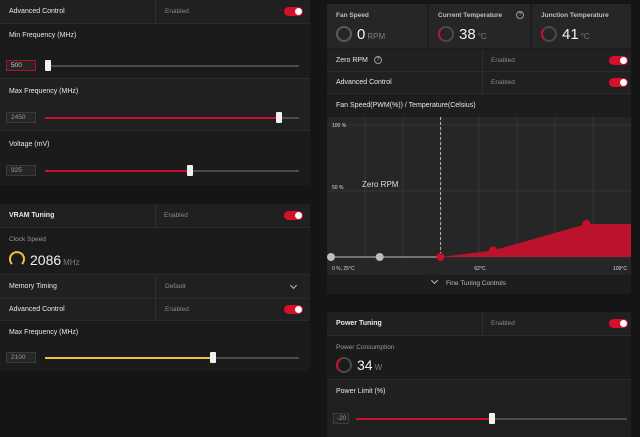 The height and width of the screenshot is (437, 640). I want to click on power-limit-slider, so click(491, 418).